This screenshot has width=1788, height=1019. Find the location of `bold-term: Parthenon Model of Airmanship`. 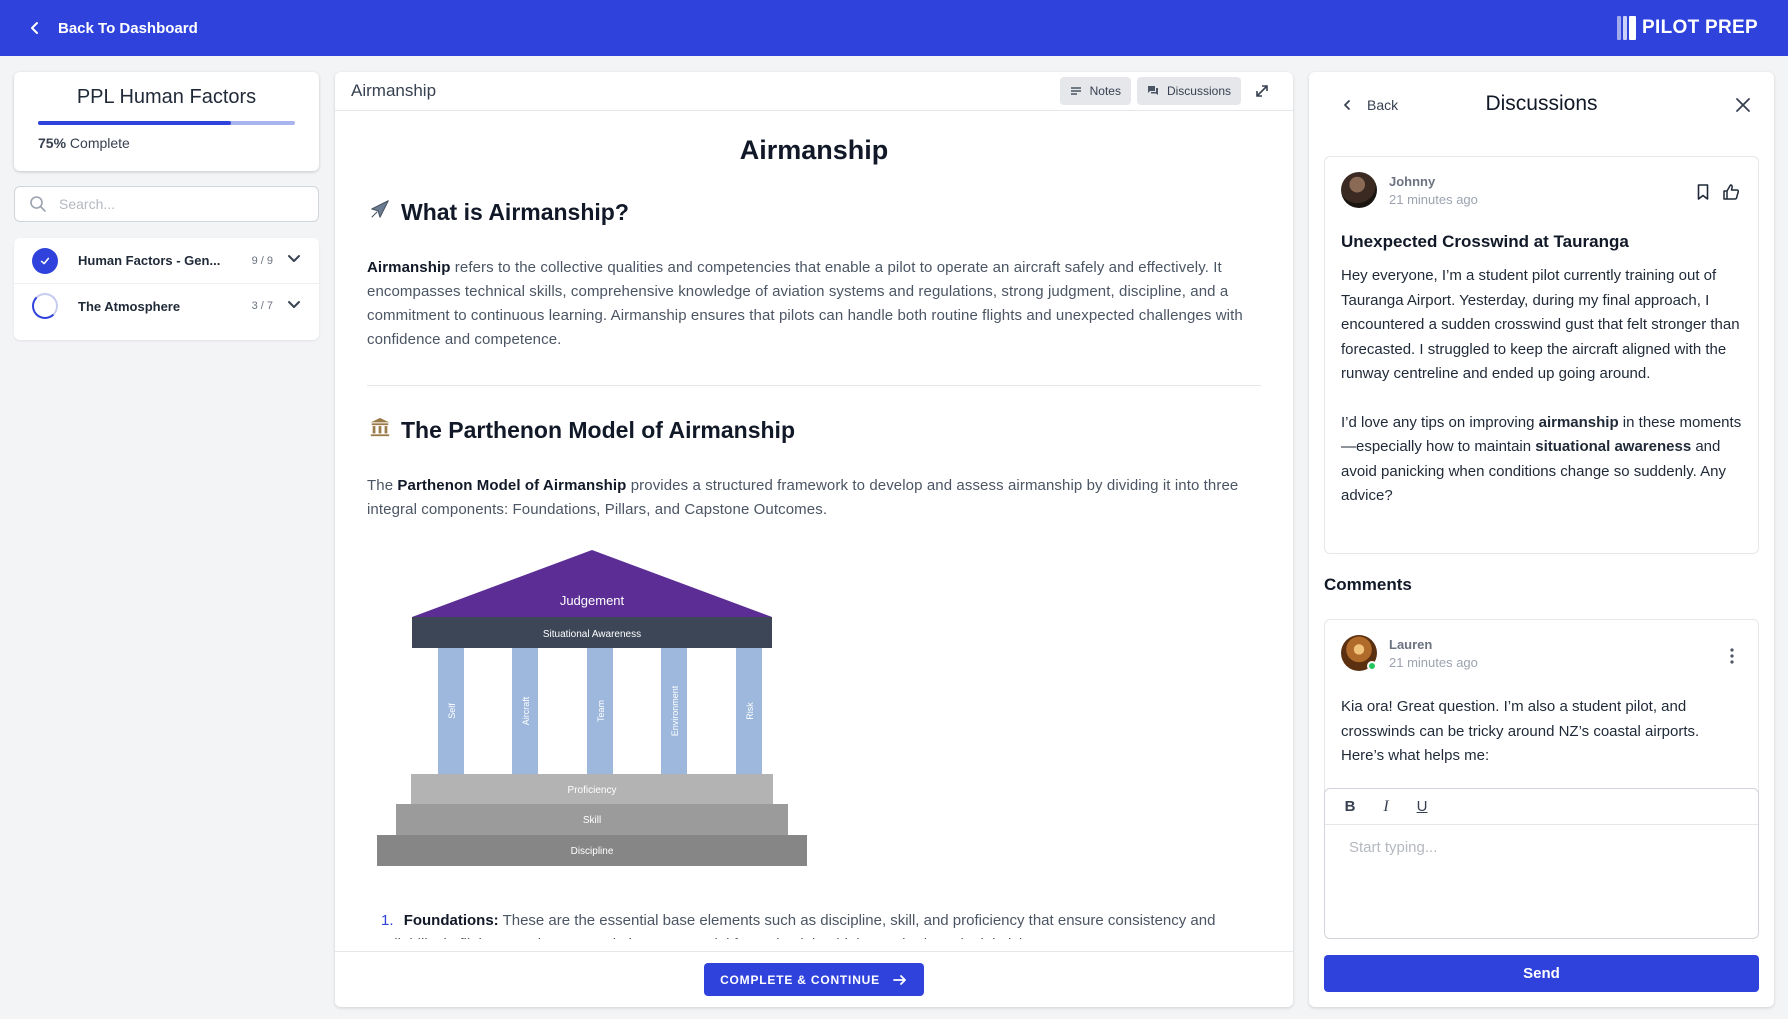

bold-term: Parthenon Model of Airmanship is located at coordinates (512, 485).